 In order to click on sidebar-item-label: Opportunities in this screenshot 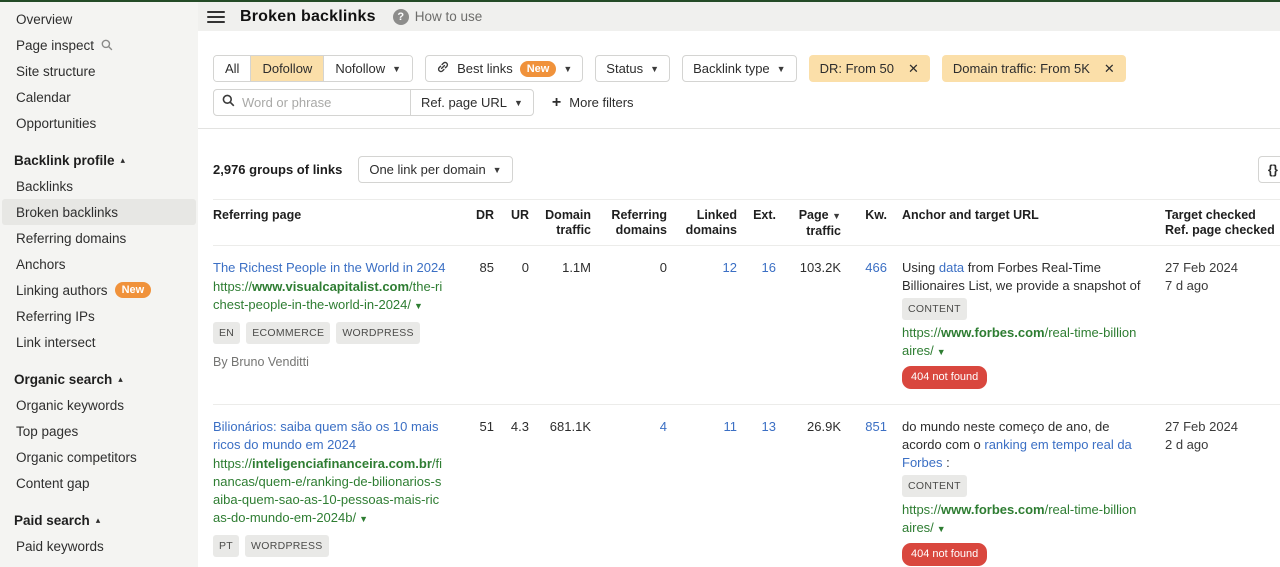, I will do `click(56, 123)`.